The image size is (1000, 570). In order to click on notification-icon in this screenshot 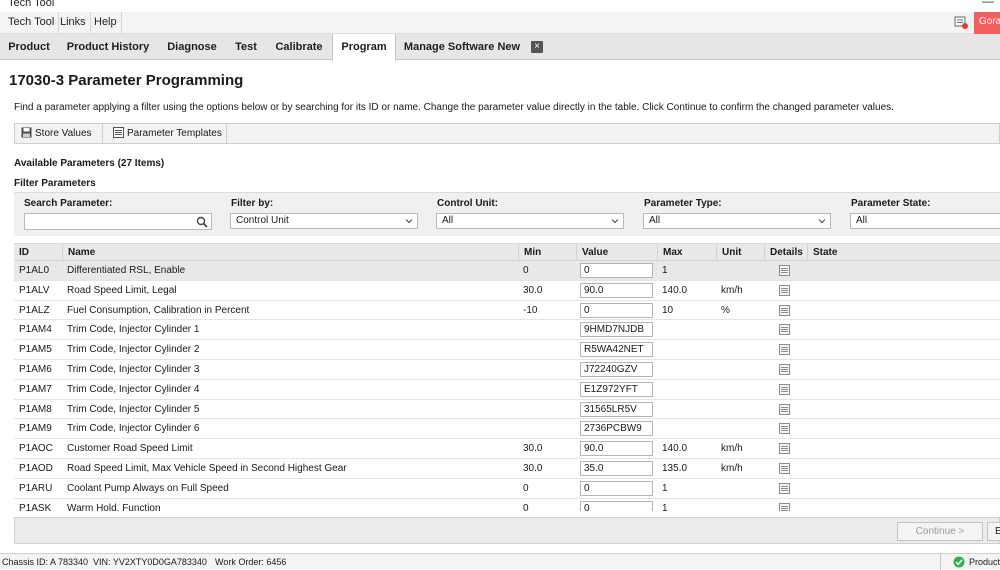, I will do `click(961, 22)`.